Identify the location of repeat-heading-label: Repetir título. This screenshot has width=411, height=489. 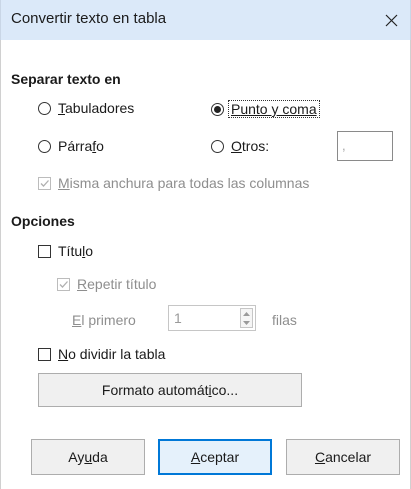
(117, 284).